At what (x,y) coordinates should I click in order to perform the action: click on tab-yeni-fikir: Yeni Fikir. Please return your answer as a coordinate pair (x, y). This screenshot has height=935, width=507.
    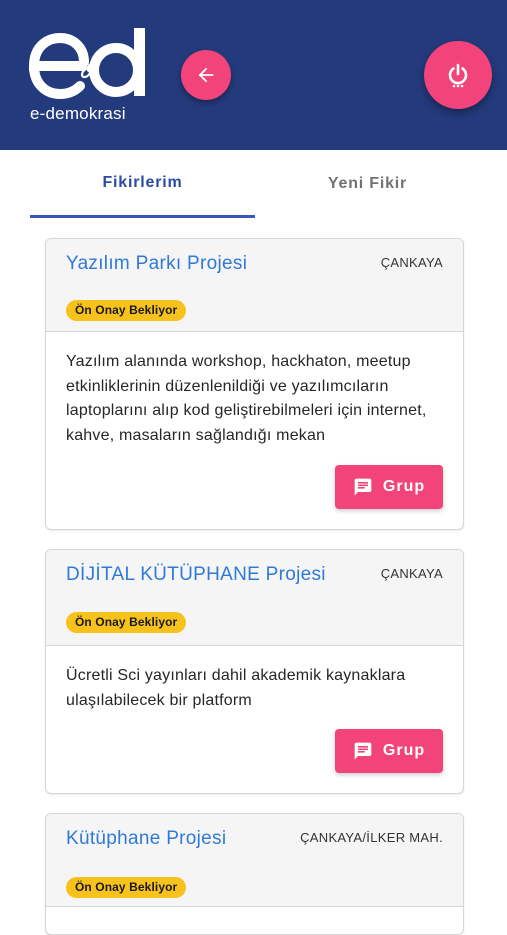
    Looking at the image, I should click on (367, 184).